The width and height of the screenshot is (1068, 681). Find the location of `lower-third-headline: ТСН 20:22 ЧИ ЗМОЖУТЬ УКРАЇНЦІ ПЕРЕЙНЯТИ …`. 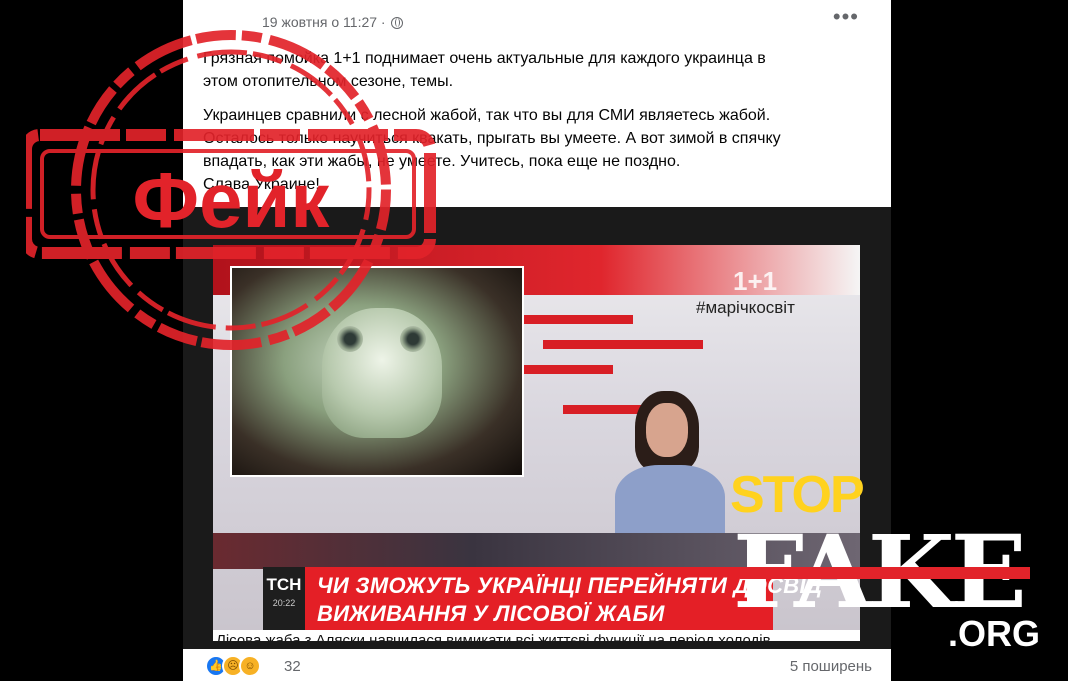

lower-third-headline: ТСН 20:22 ЧИ ЗМОЖУТЬ УКРАЇНЦІ ПЕРЕЙНЯТИ … is located at coordinates (542, 599).